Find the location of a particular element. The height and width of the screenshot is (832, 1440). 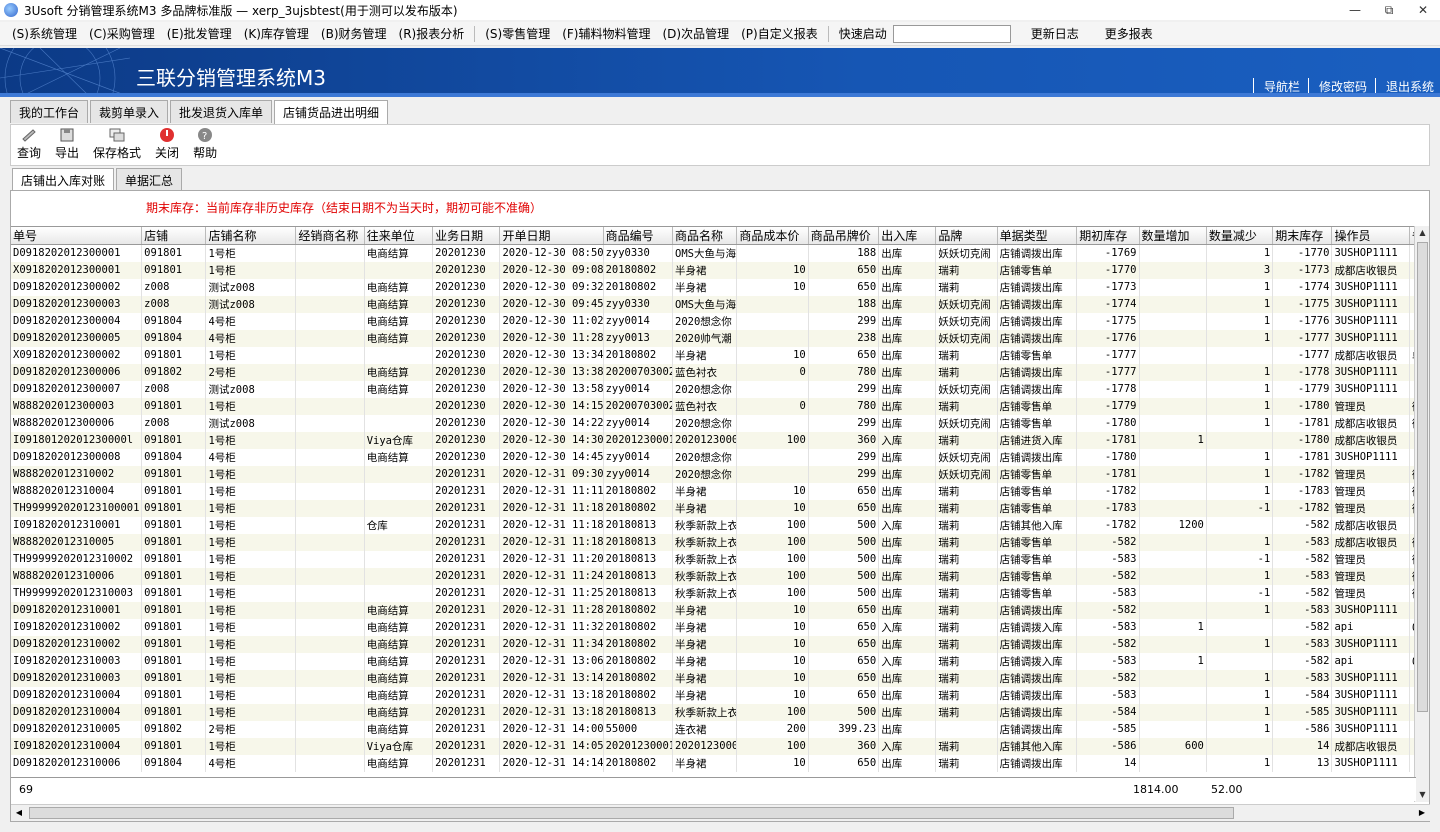

close-window-button: ✕ is located at coordinates (1423, 10).